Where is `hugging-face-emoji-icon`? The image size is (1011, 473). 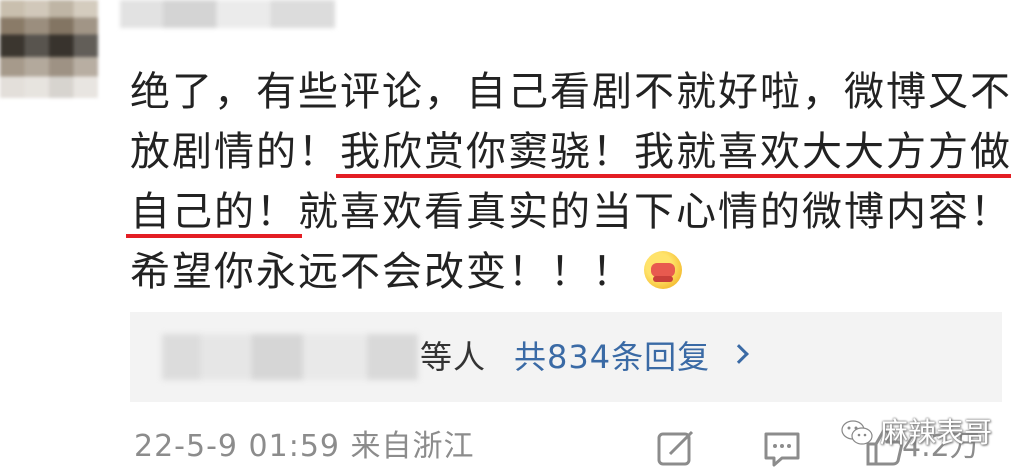 hugging-face-emoji-icon is located at coordinates (663, 270).